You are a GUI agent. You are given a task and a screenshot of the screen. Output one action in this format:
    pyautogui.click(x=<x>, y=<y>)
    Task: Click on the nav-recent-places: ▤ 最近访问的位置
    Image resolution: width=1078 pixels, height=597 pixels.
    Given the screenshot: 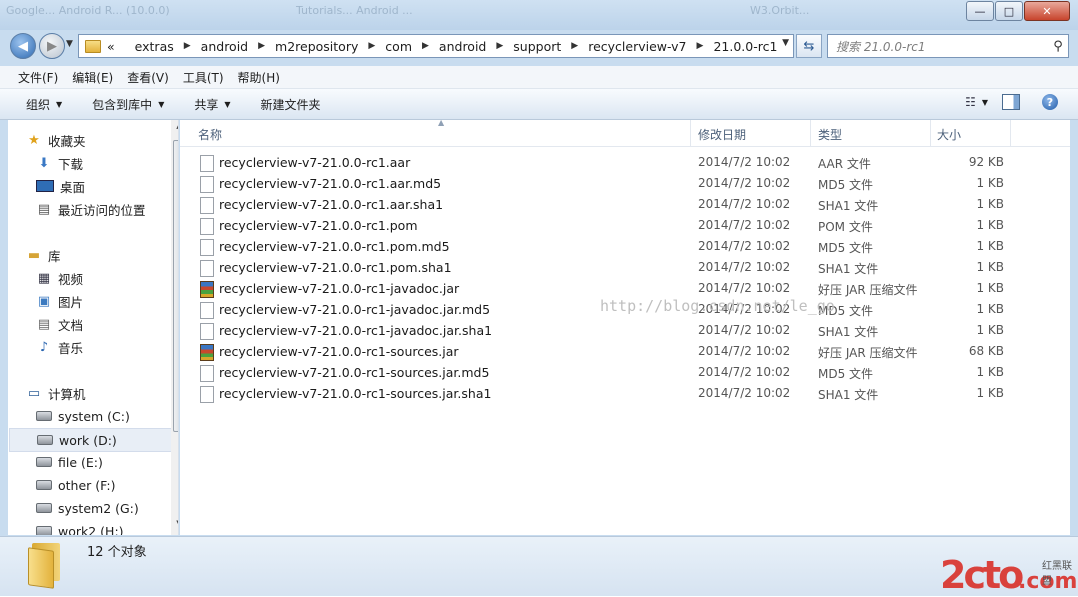 What is the action you would take?
    pyautogui.click(x=91, y=209)
    